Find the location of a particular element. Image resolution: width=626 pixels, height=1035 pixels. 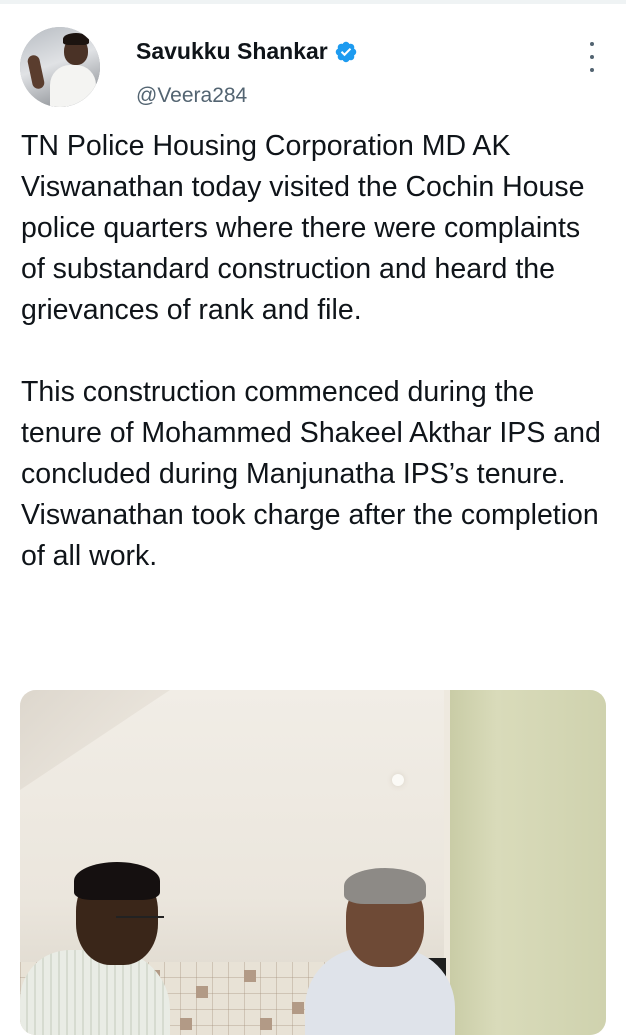

author-handle: @Veera284 is located at coordinates (191, 96).